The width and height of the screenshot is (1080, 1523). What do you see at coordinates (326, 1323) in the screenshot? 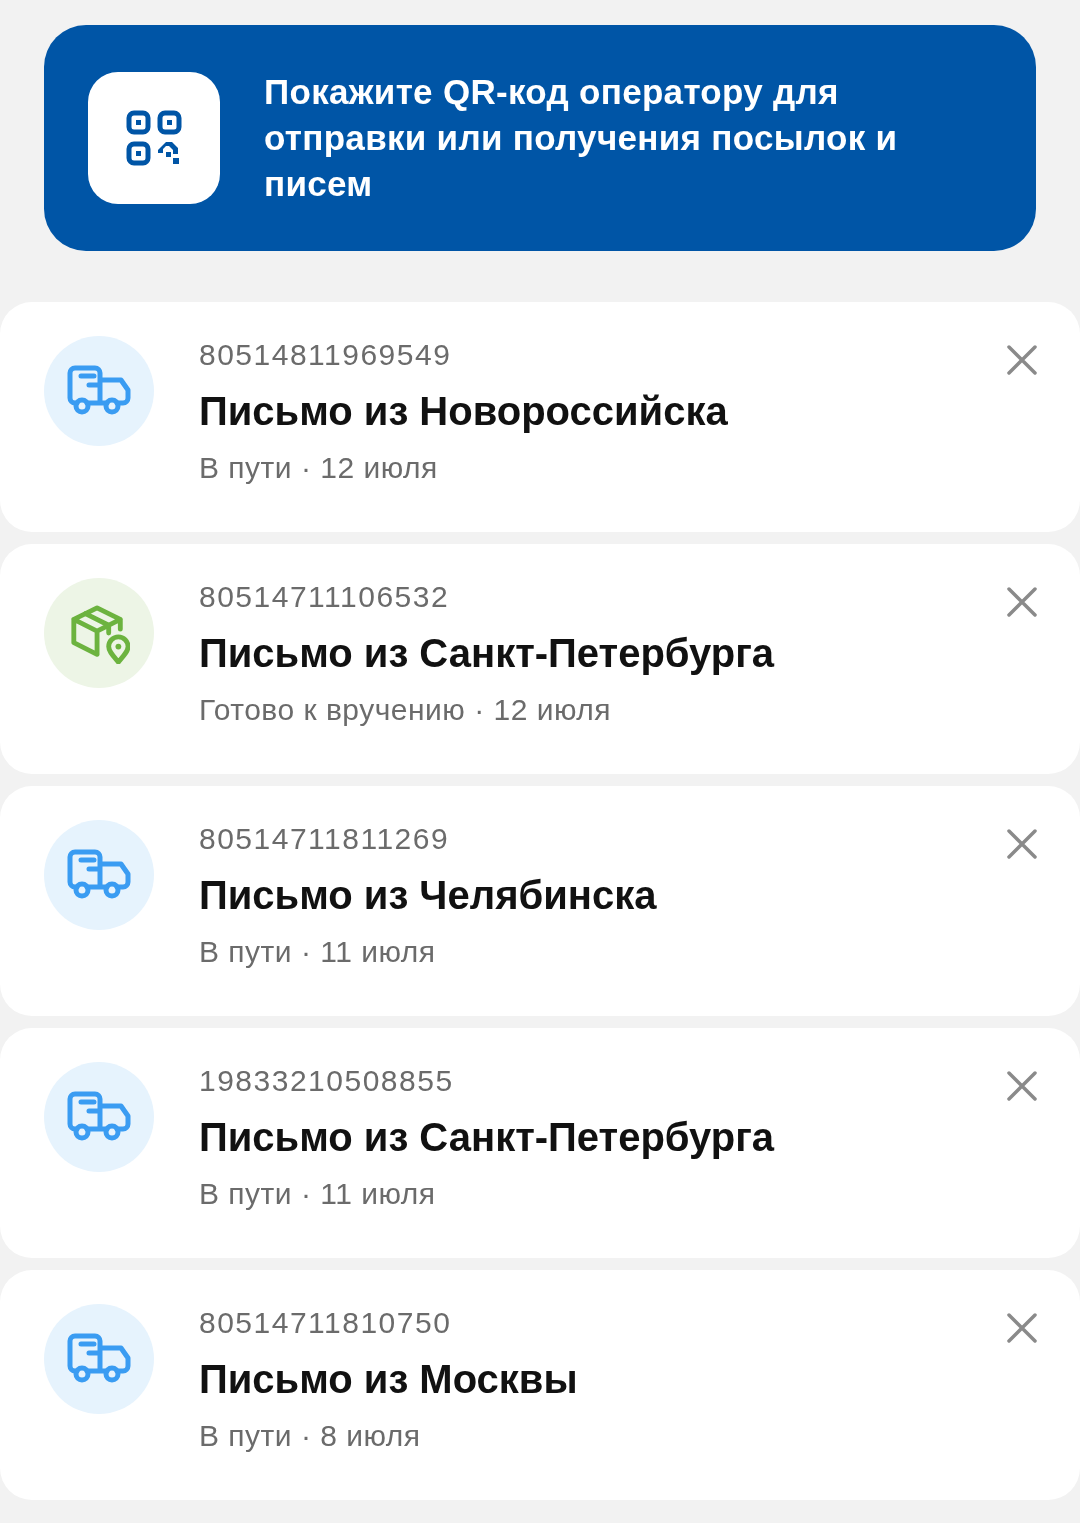
I see `tracking-number: 80514711810750` at bounding box center [326, 1323].